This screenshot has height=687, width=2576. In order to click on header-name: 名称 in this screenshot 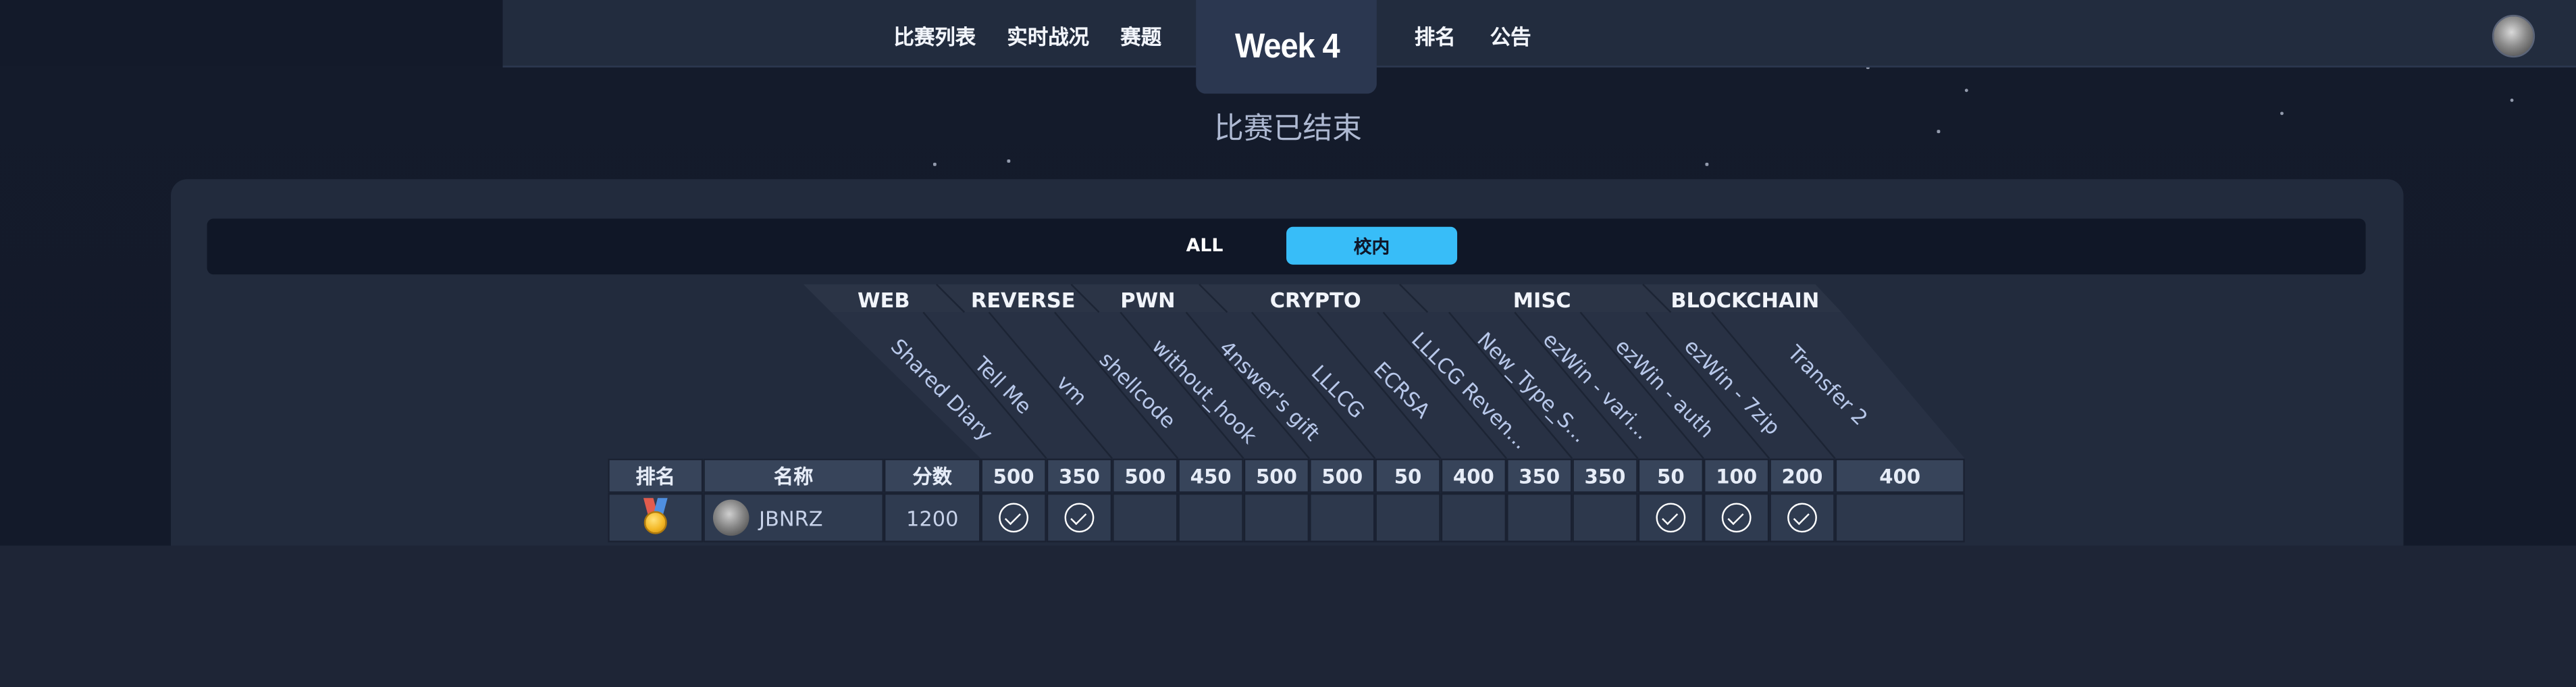, I will do `click(793, 475)`.